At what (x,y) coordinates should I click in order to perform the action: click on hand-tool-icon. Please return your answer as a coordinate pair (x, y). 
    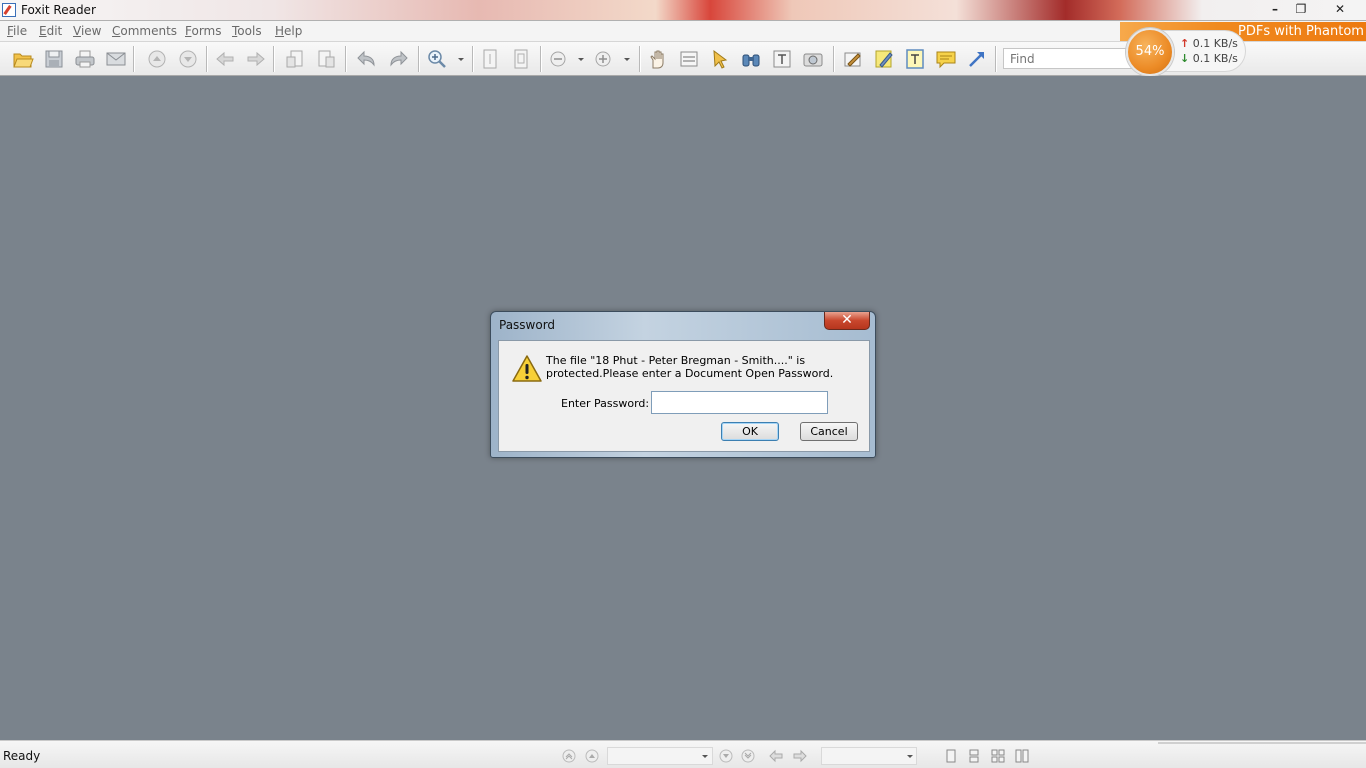
    Looking at the image, I should click on (658, 59).